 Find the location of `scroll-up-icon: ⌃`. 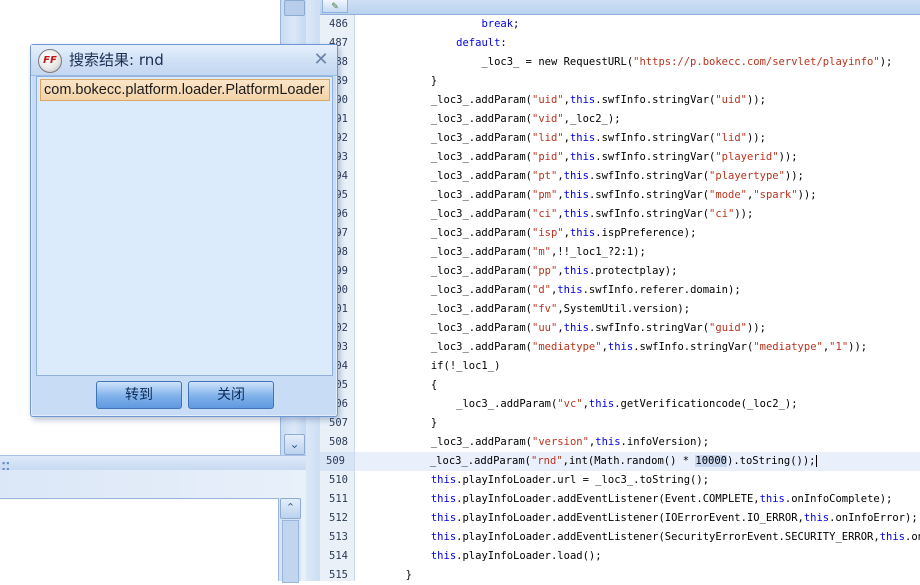

scroll-up-icon: ⌃ is located at coordinates (290, 508).